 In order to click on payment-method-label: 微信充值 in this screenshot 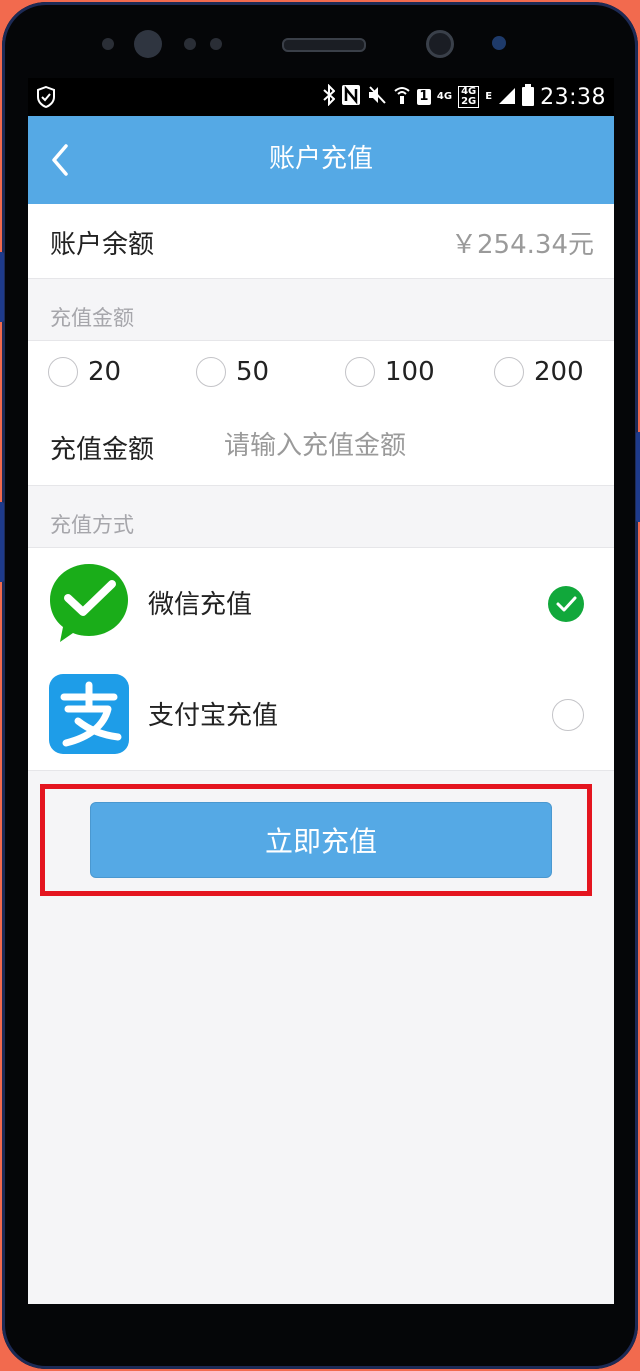, I will do `click(200, 605)`.